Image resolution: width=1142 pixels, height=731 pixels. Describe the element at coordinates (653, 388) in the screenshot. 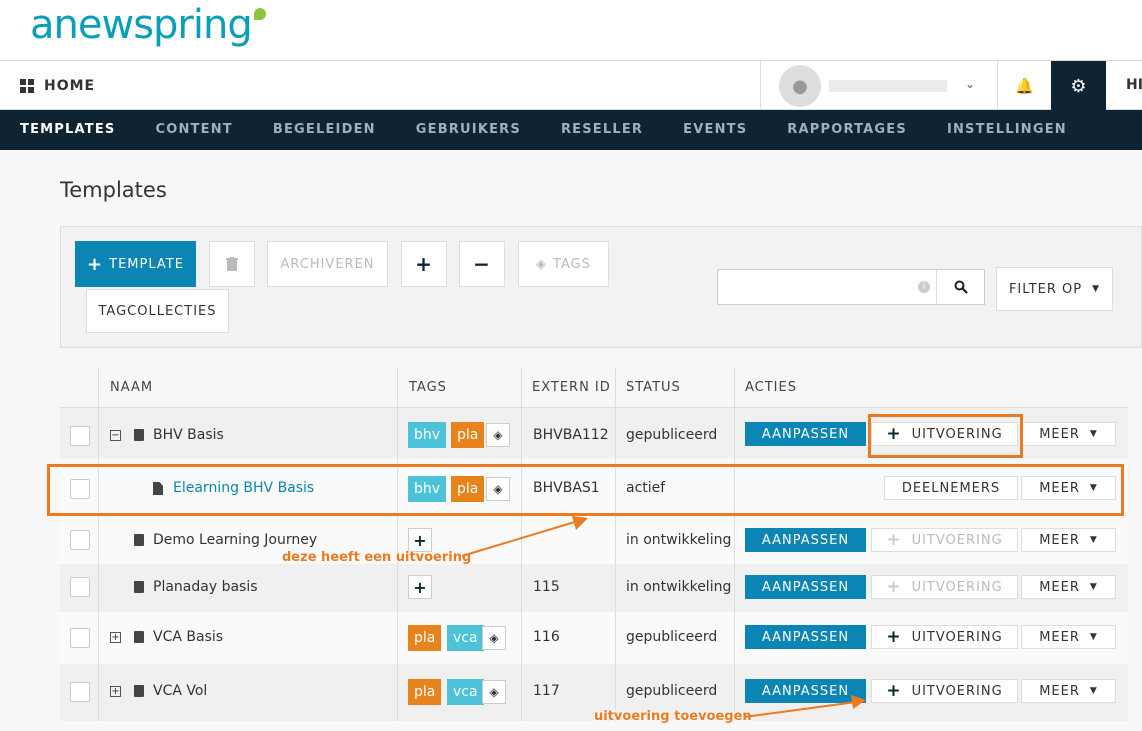

I see `header-status: STATUS` at that location.